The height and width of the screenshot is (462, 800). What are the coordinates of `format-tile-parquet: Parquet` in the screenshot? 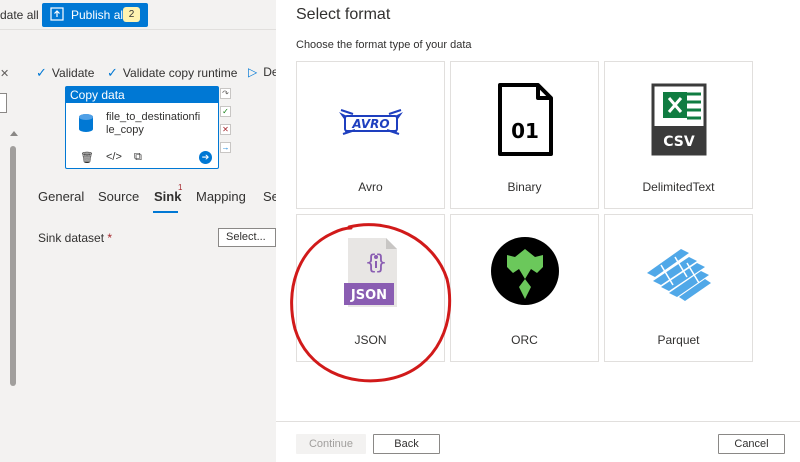 It's located at (678, 288).